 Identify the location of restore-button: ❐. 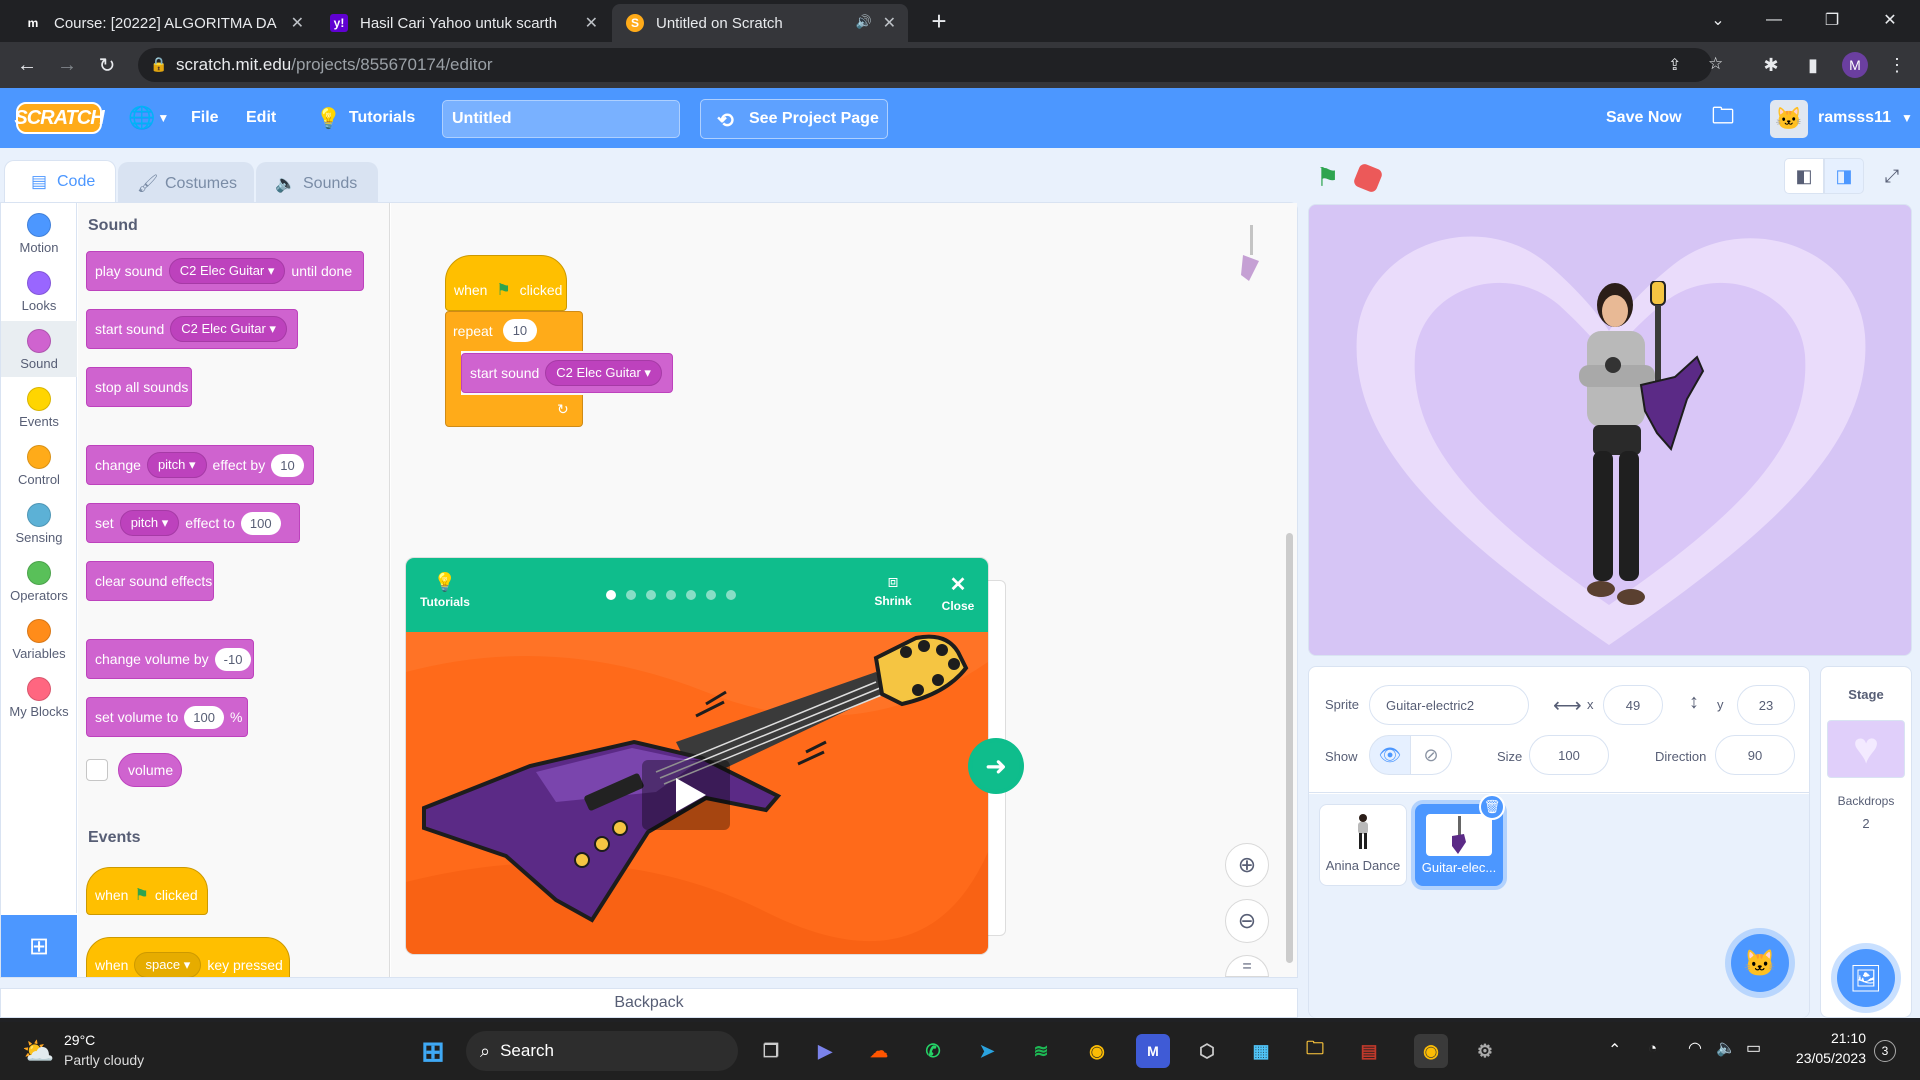
(1832, 20).